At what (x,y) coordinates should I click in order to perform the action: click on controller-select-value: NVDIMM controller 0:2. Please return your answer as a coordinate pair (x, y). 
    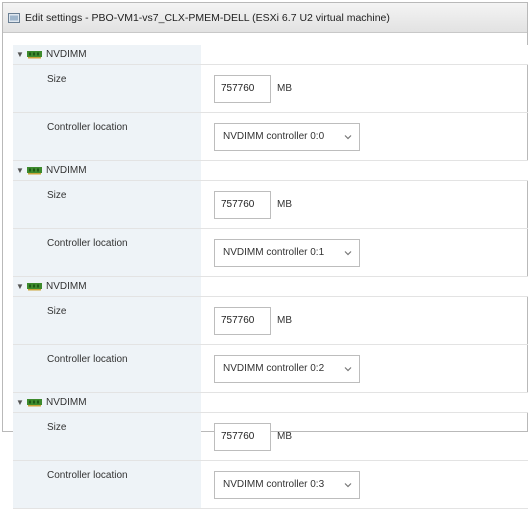
    Looking at the image, I should click on (274, 368).